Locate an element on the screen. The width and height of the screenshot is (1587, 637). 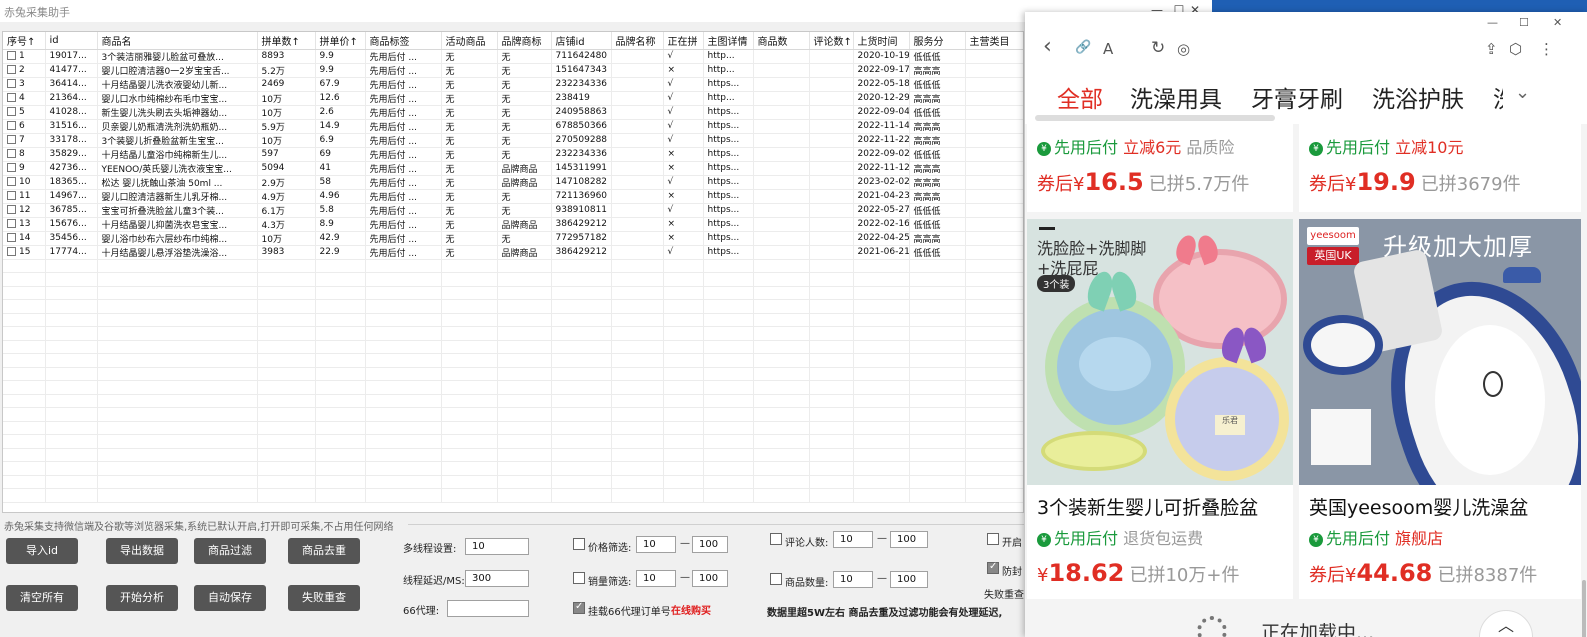
reviews-min-input: 10 is located at coordinates (853, 539).